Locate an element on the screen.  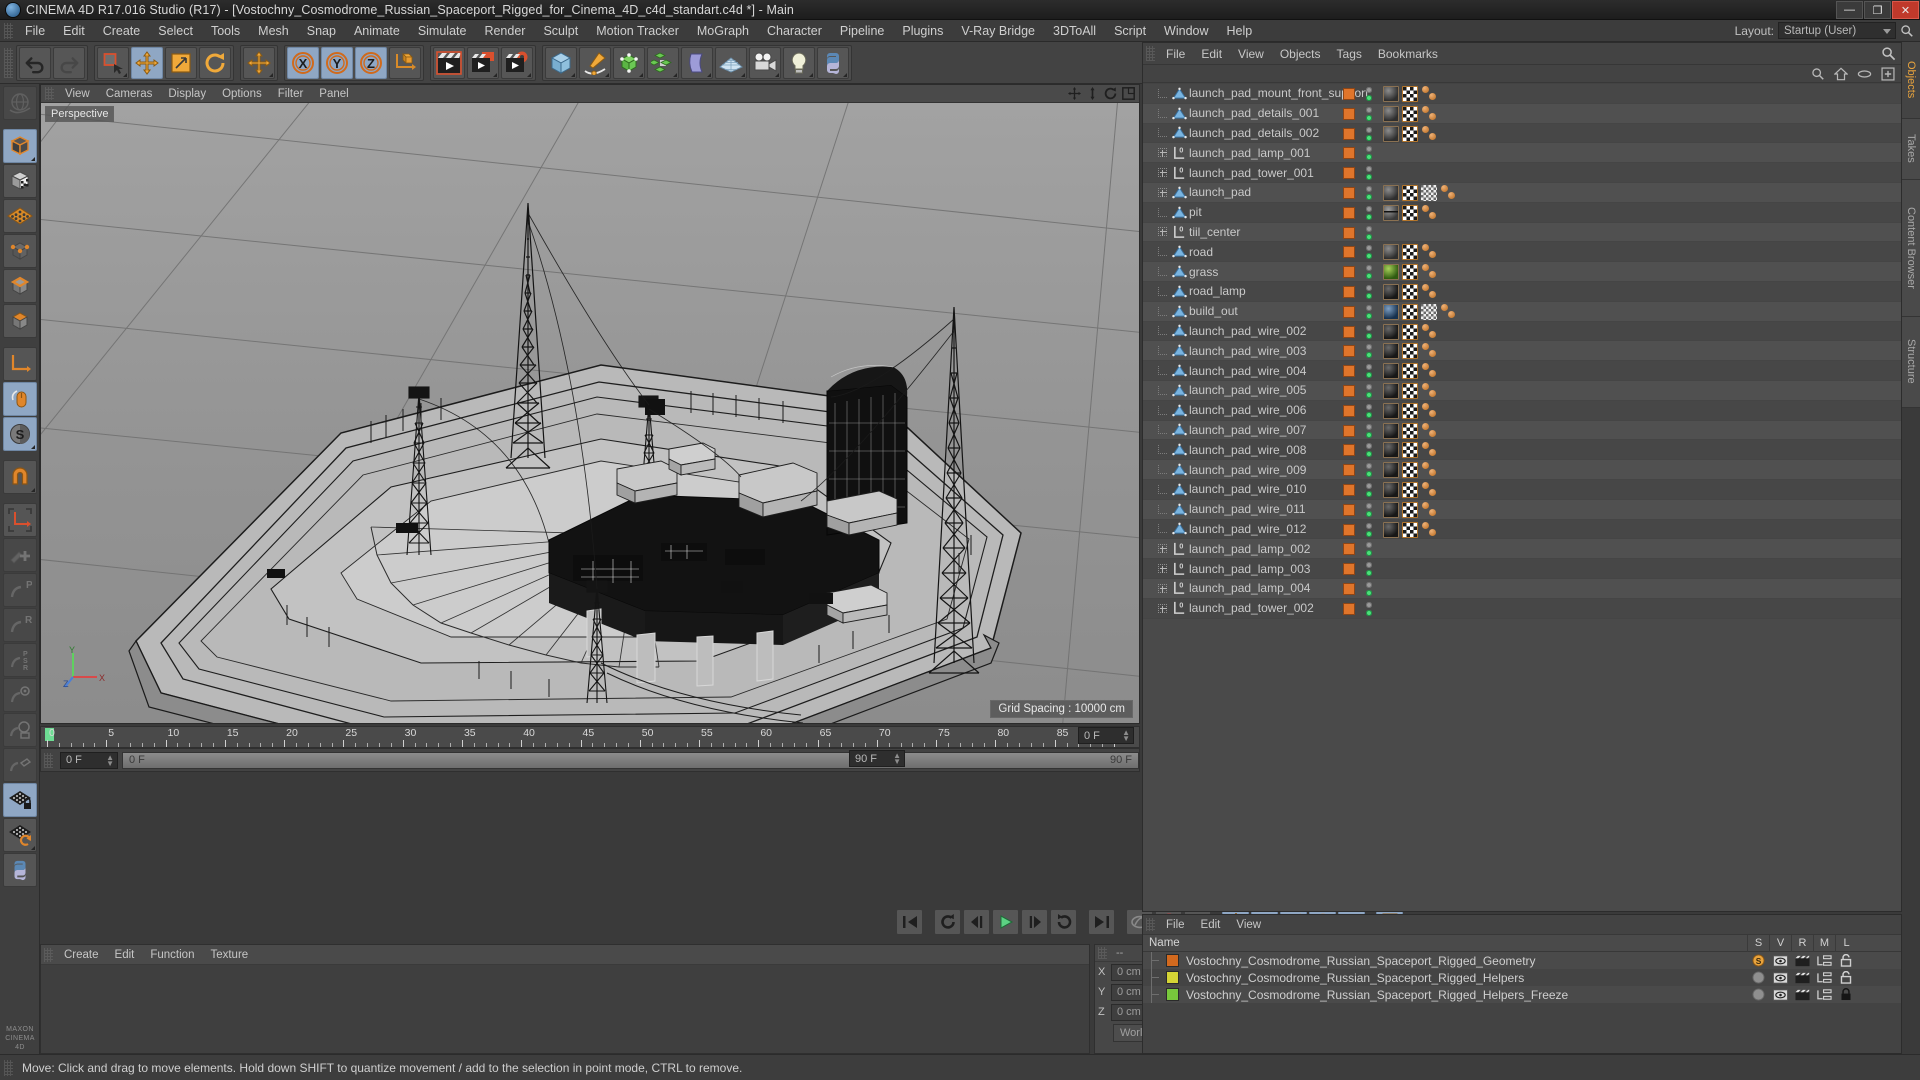
layer-color-swatch is located at coordinates (1172, 977).